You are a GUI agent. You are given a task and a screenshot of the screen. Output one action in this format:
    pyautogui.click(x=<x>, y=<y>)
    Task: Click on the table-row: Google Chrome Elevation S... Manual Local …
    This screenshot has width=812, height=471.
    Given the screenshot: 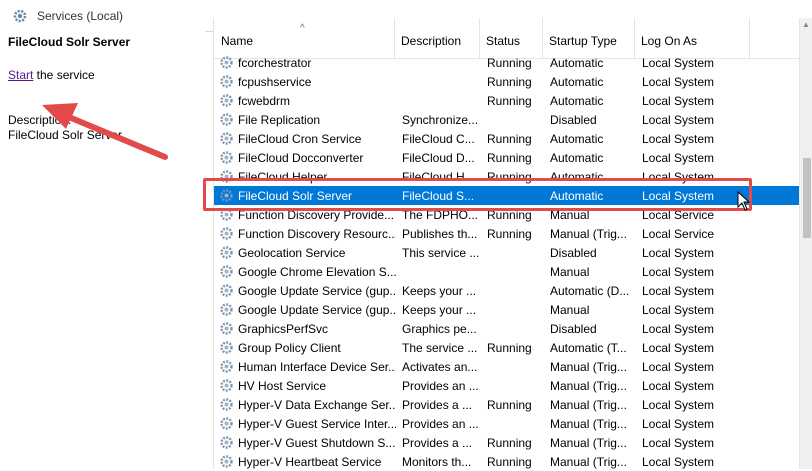 What is the action you would take?
    pyautogui.click(x=506, y=271)
    